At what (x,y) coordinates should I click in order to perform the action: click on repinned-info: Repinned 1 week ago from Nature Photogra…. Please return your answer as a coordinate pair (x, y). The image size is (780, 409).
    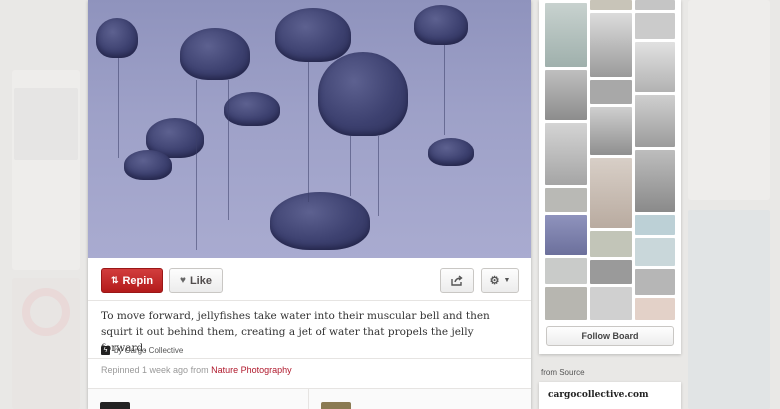
    Looking at the image, I should click on (196, 370).